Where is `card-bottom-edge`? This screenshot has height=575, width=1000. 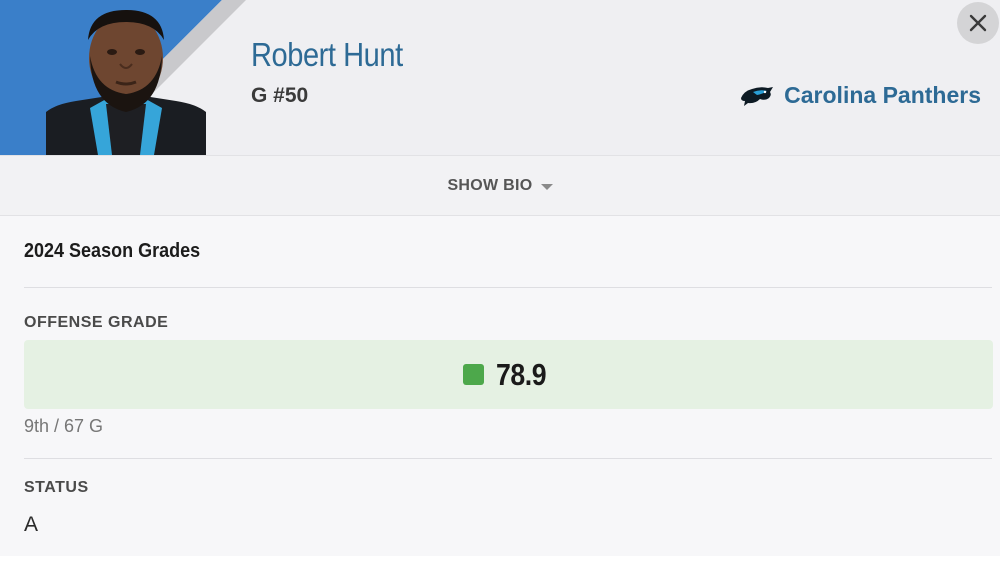 card-bottom-edge is located at coordinates (500, 565).